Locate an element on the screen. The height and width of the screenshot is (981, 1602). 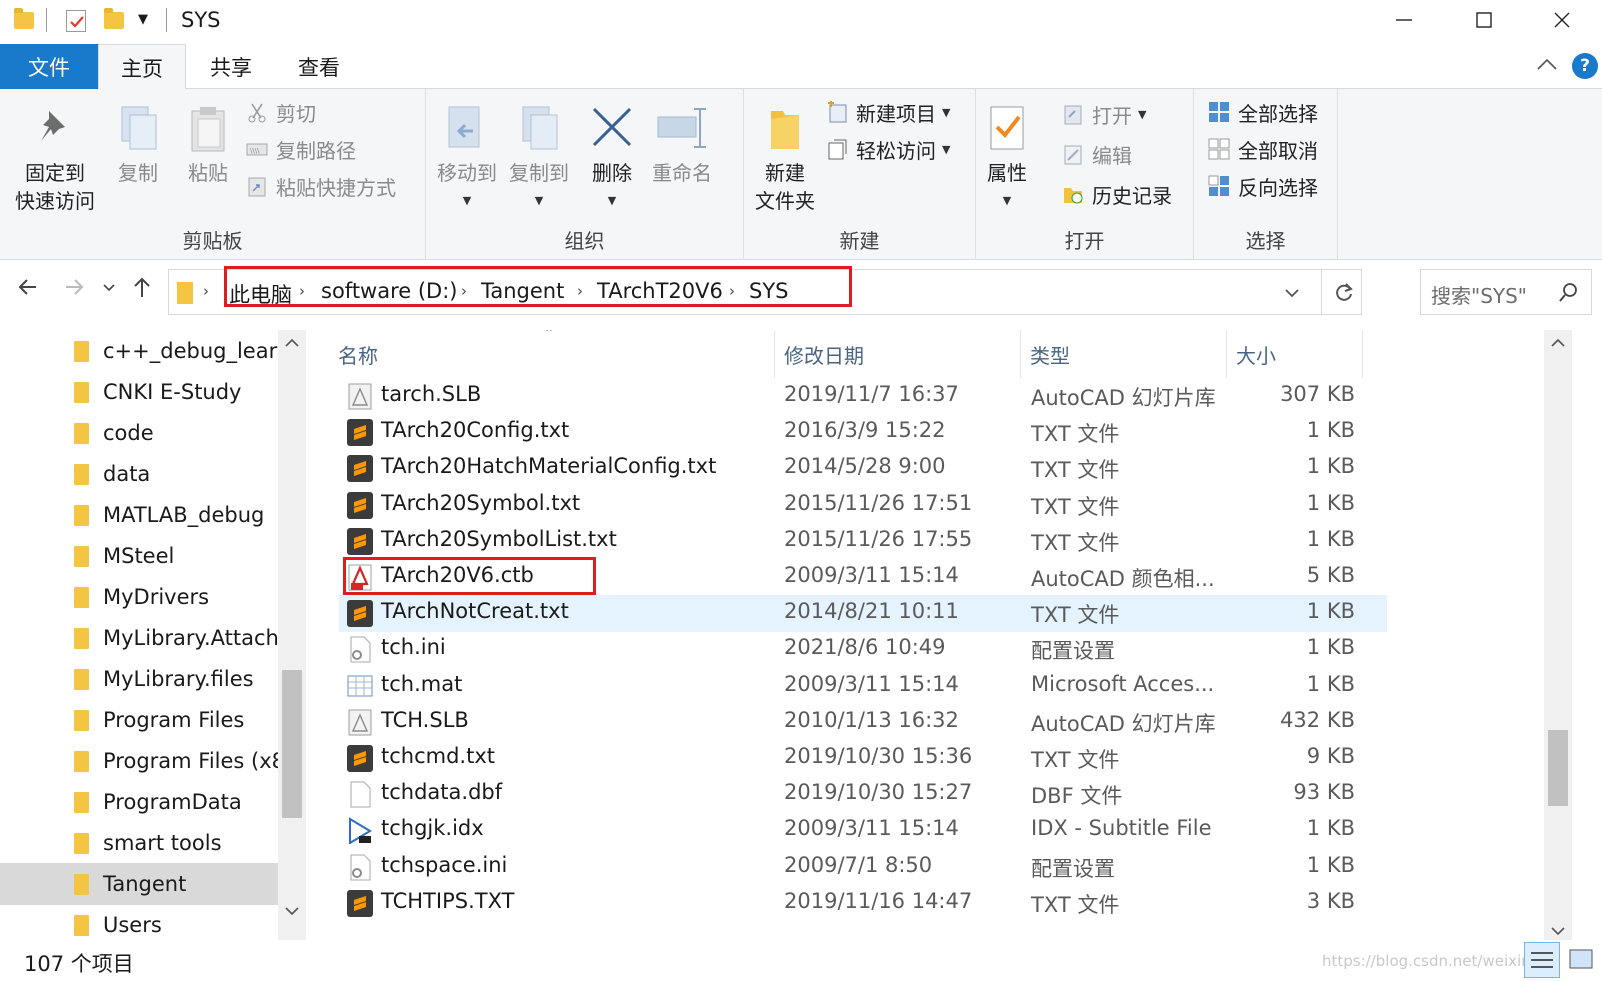
new-folder-quick-icon is located at coordinates (114, 18).